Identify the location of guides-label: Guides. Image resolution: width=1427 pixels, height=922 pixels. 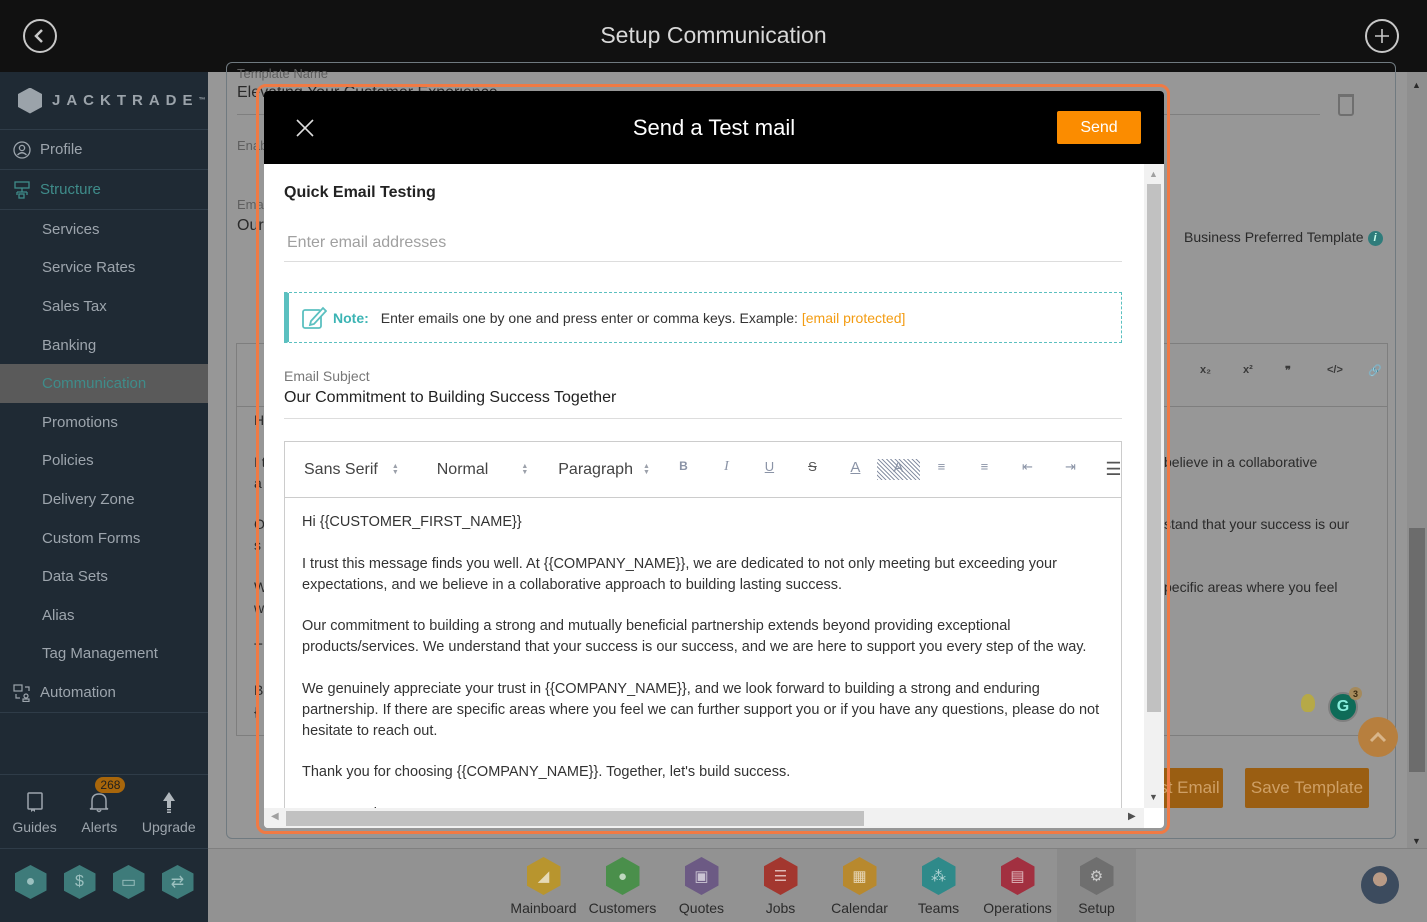
(34, 826).